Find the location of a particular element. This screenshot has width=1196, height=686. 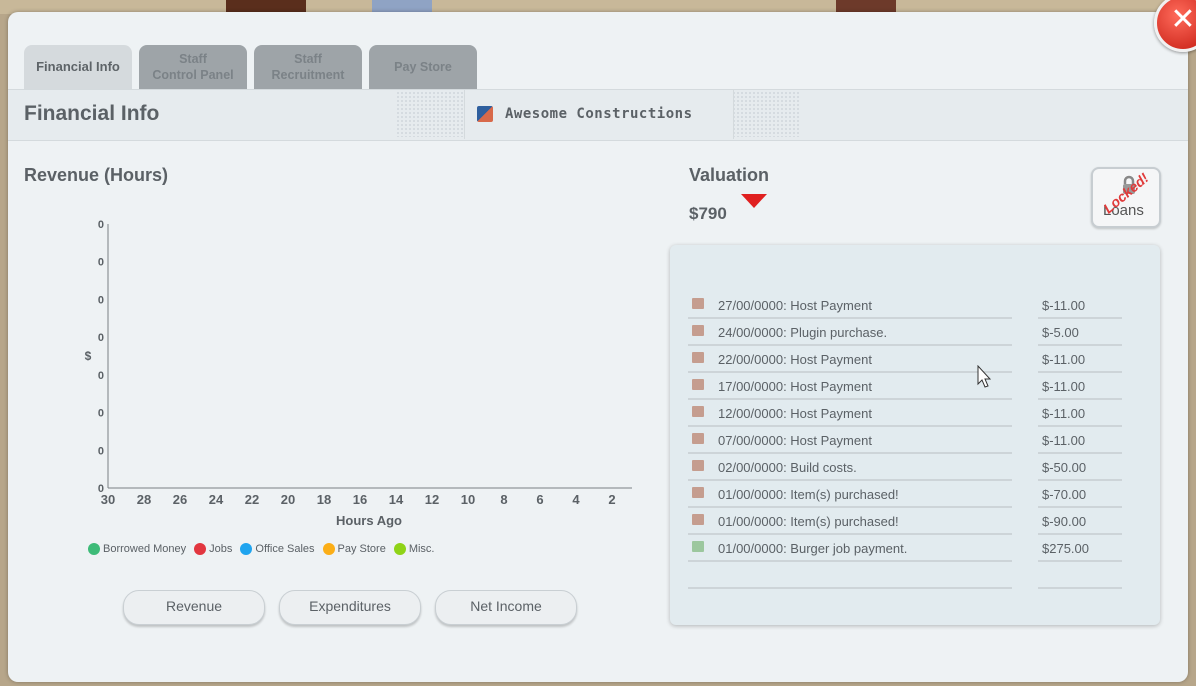

row-divider is located at coordinates (850, 588).